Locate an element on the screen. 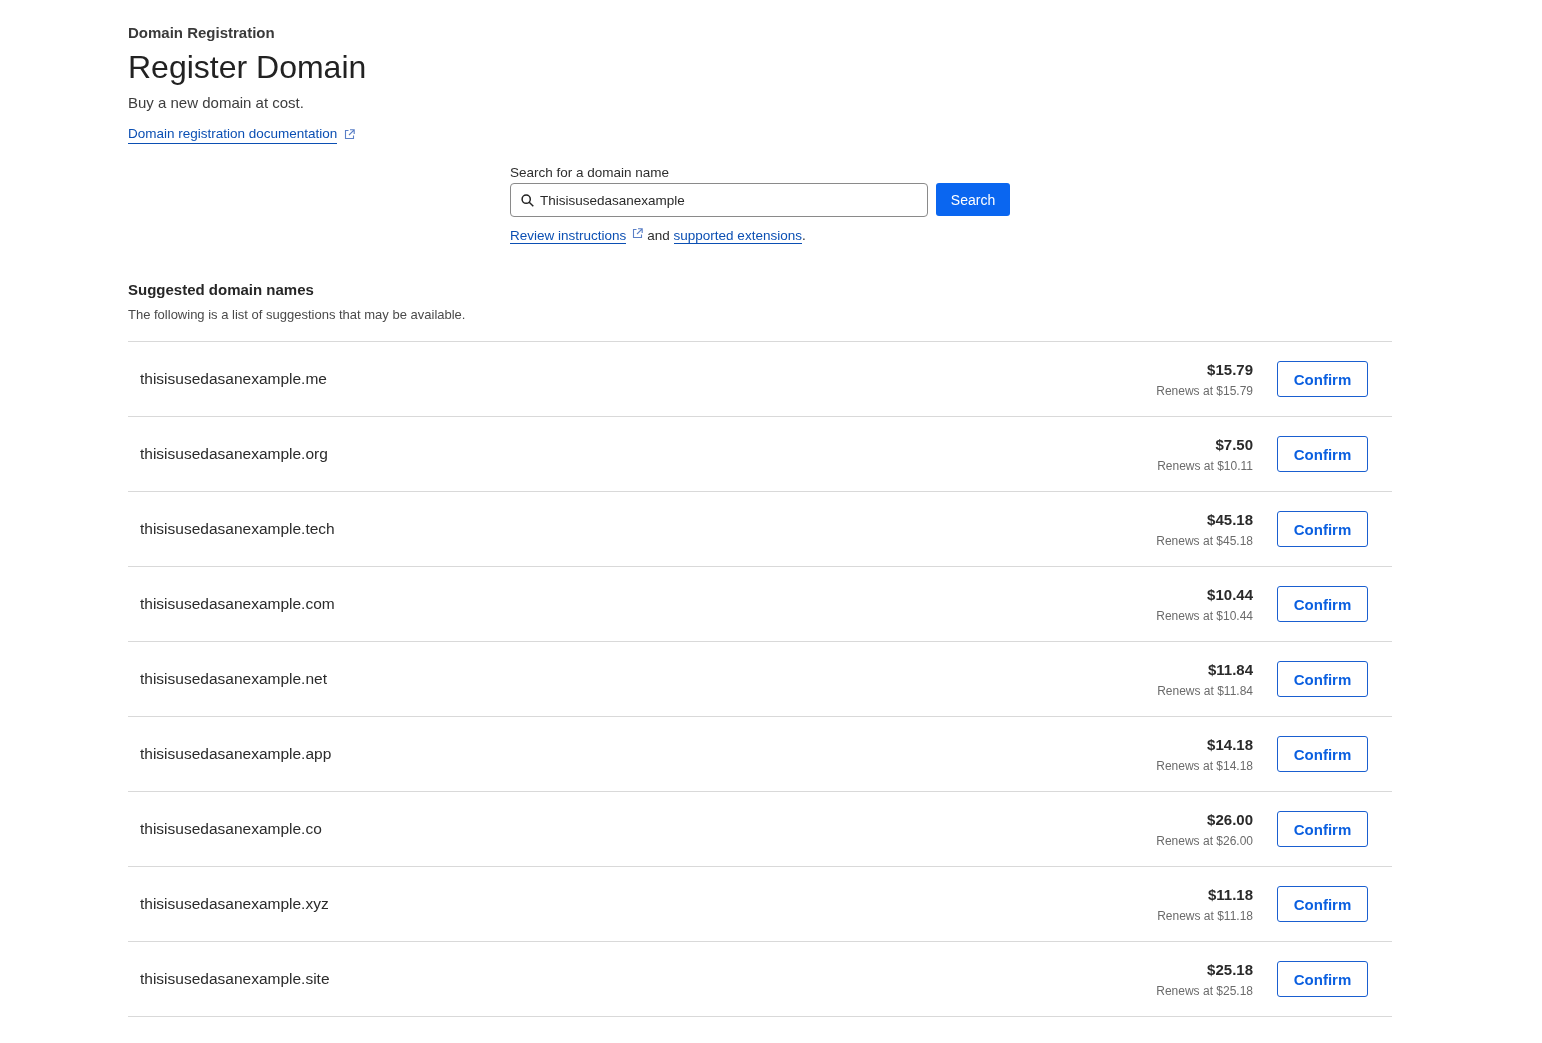  renewal-price: Renews at $14.18 is located at coordinates (1204, 765).